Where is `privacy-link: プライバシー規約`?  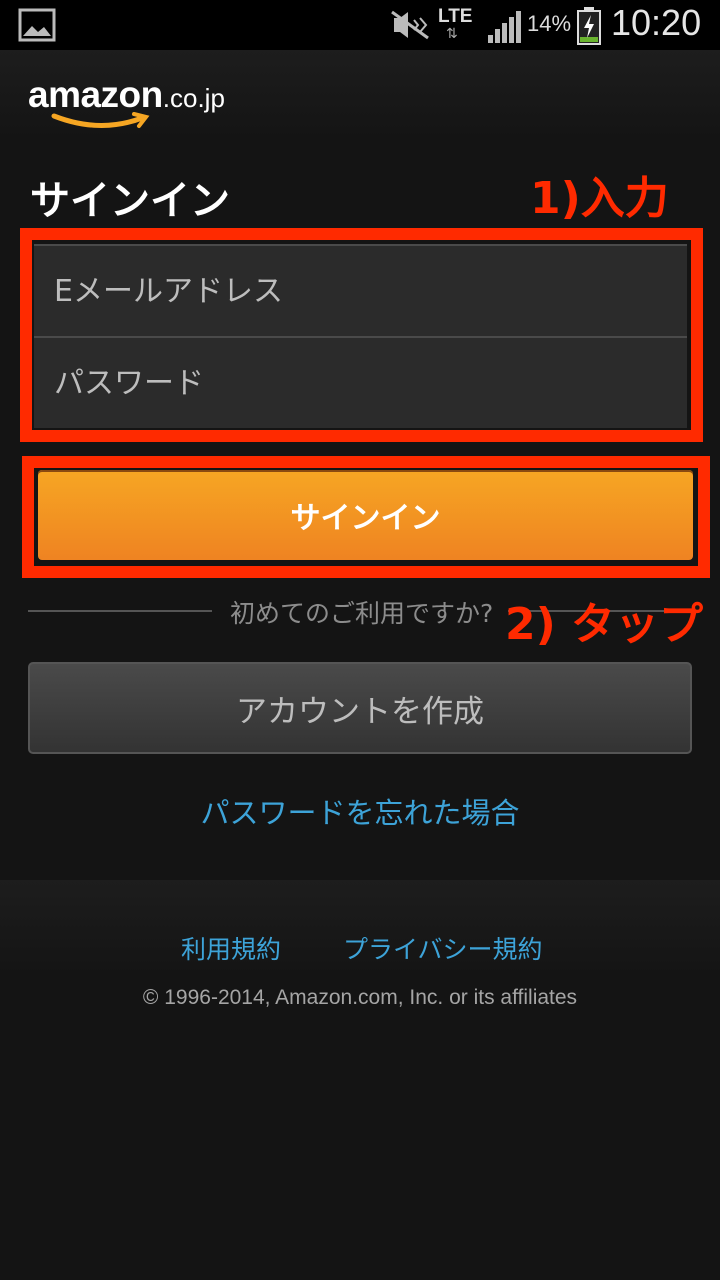 privacy-link: プライバシー規約 is located at coordinates (443, 948).